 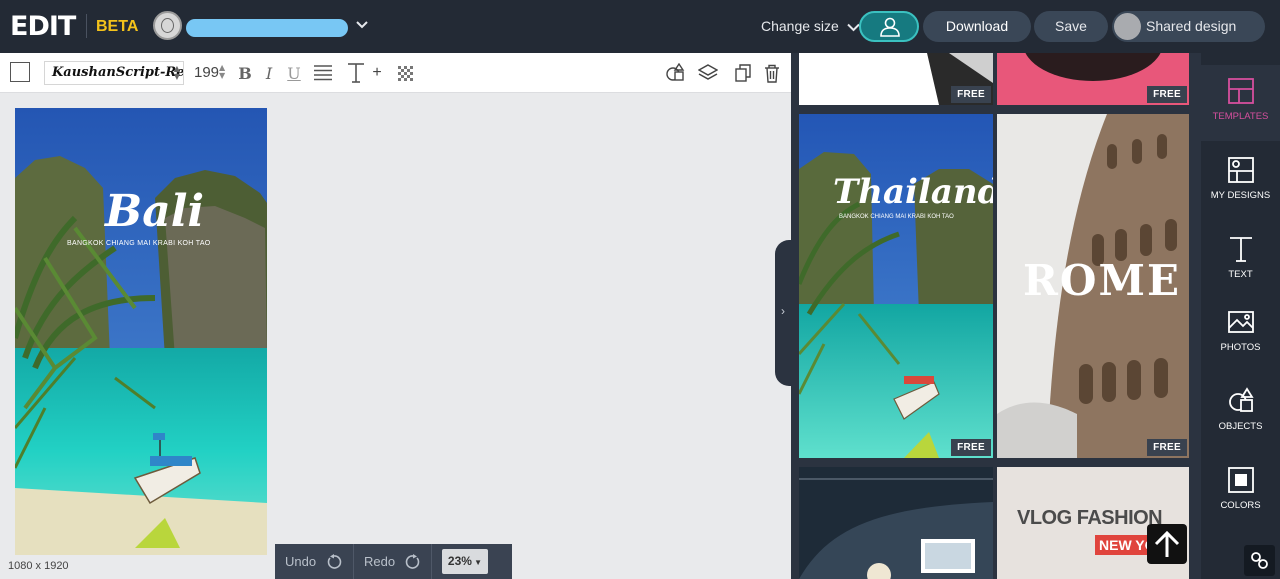 I want to click on chevron-right-icon: ›, so click(x=783, y=311).